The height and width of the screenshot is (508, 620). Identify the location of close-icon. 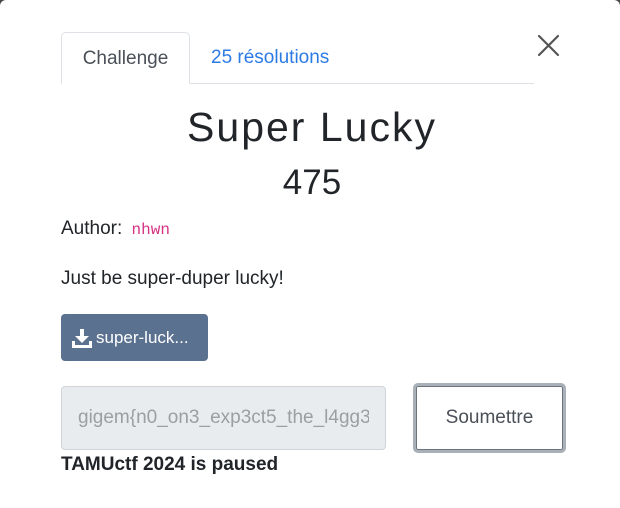
(548, 45).